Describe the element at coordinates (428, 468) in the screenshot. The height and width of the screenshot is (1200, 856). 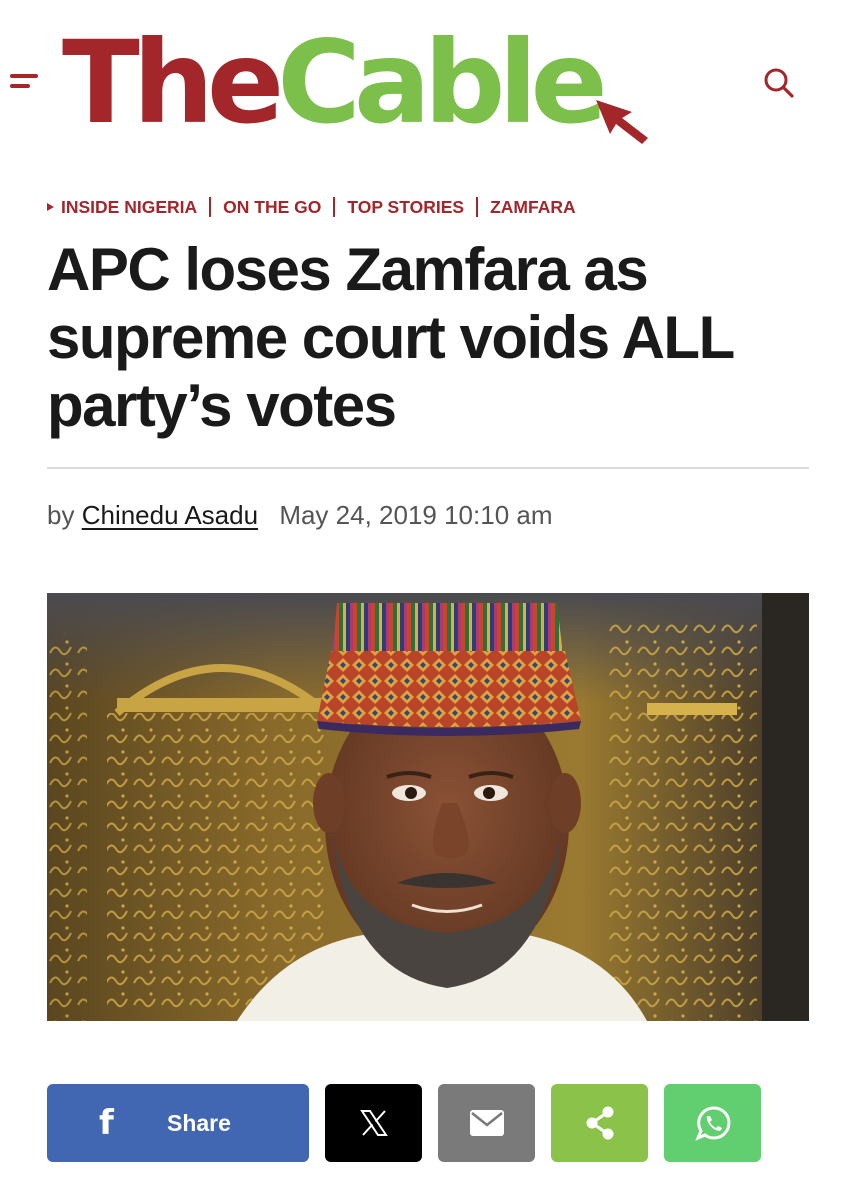
I see `header-divider` at that location.